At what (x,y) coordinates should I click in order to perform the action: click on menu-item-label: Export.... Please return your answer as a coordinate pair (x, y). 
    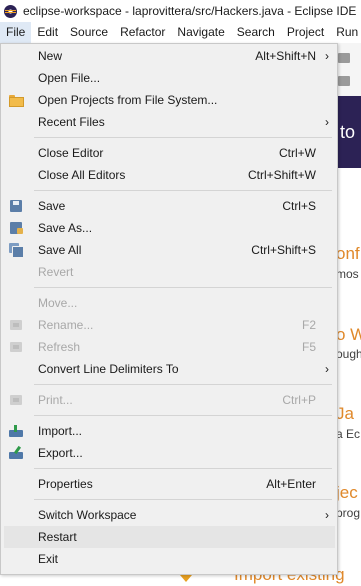
    Looking at the image, I should click on (60, 453).